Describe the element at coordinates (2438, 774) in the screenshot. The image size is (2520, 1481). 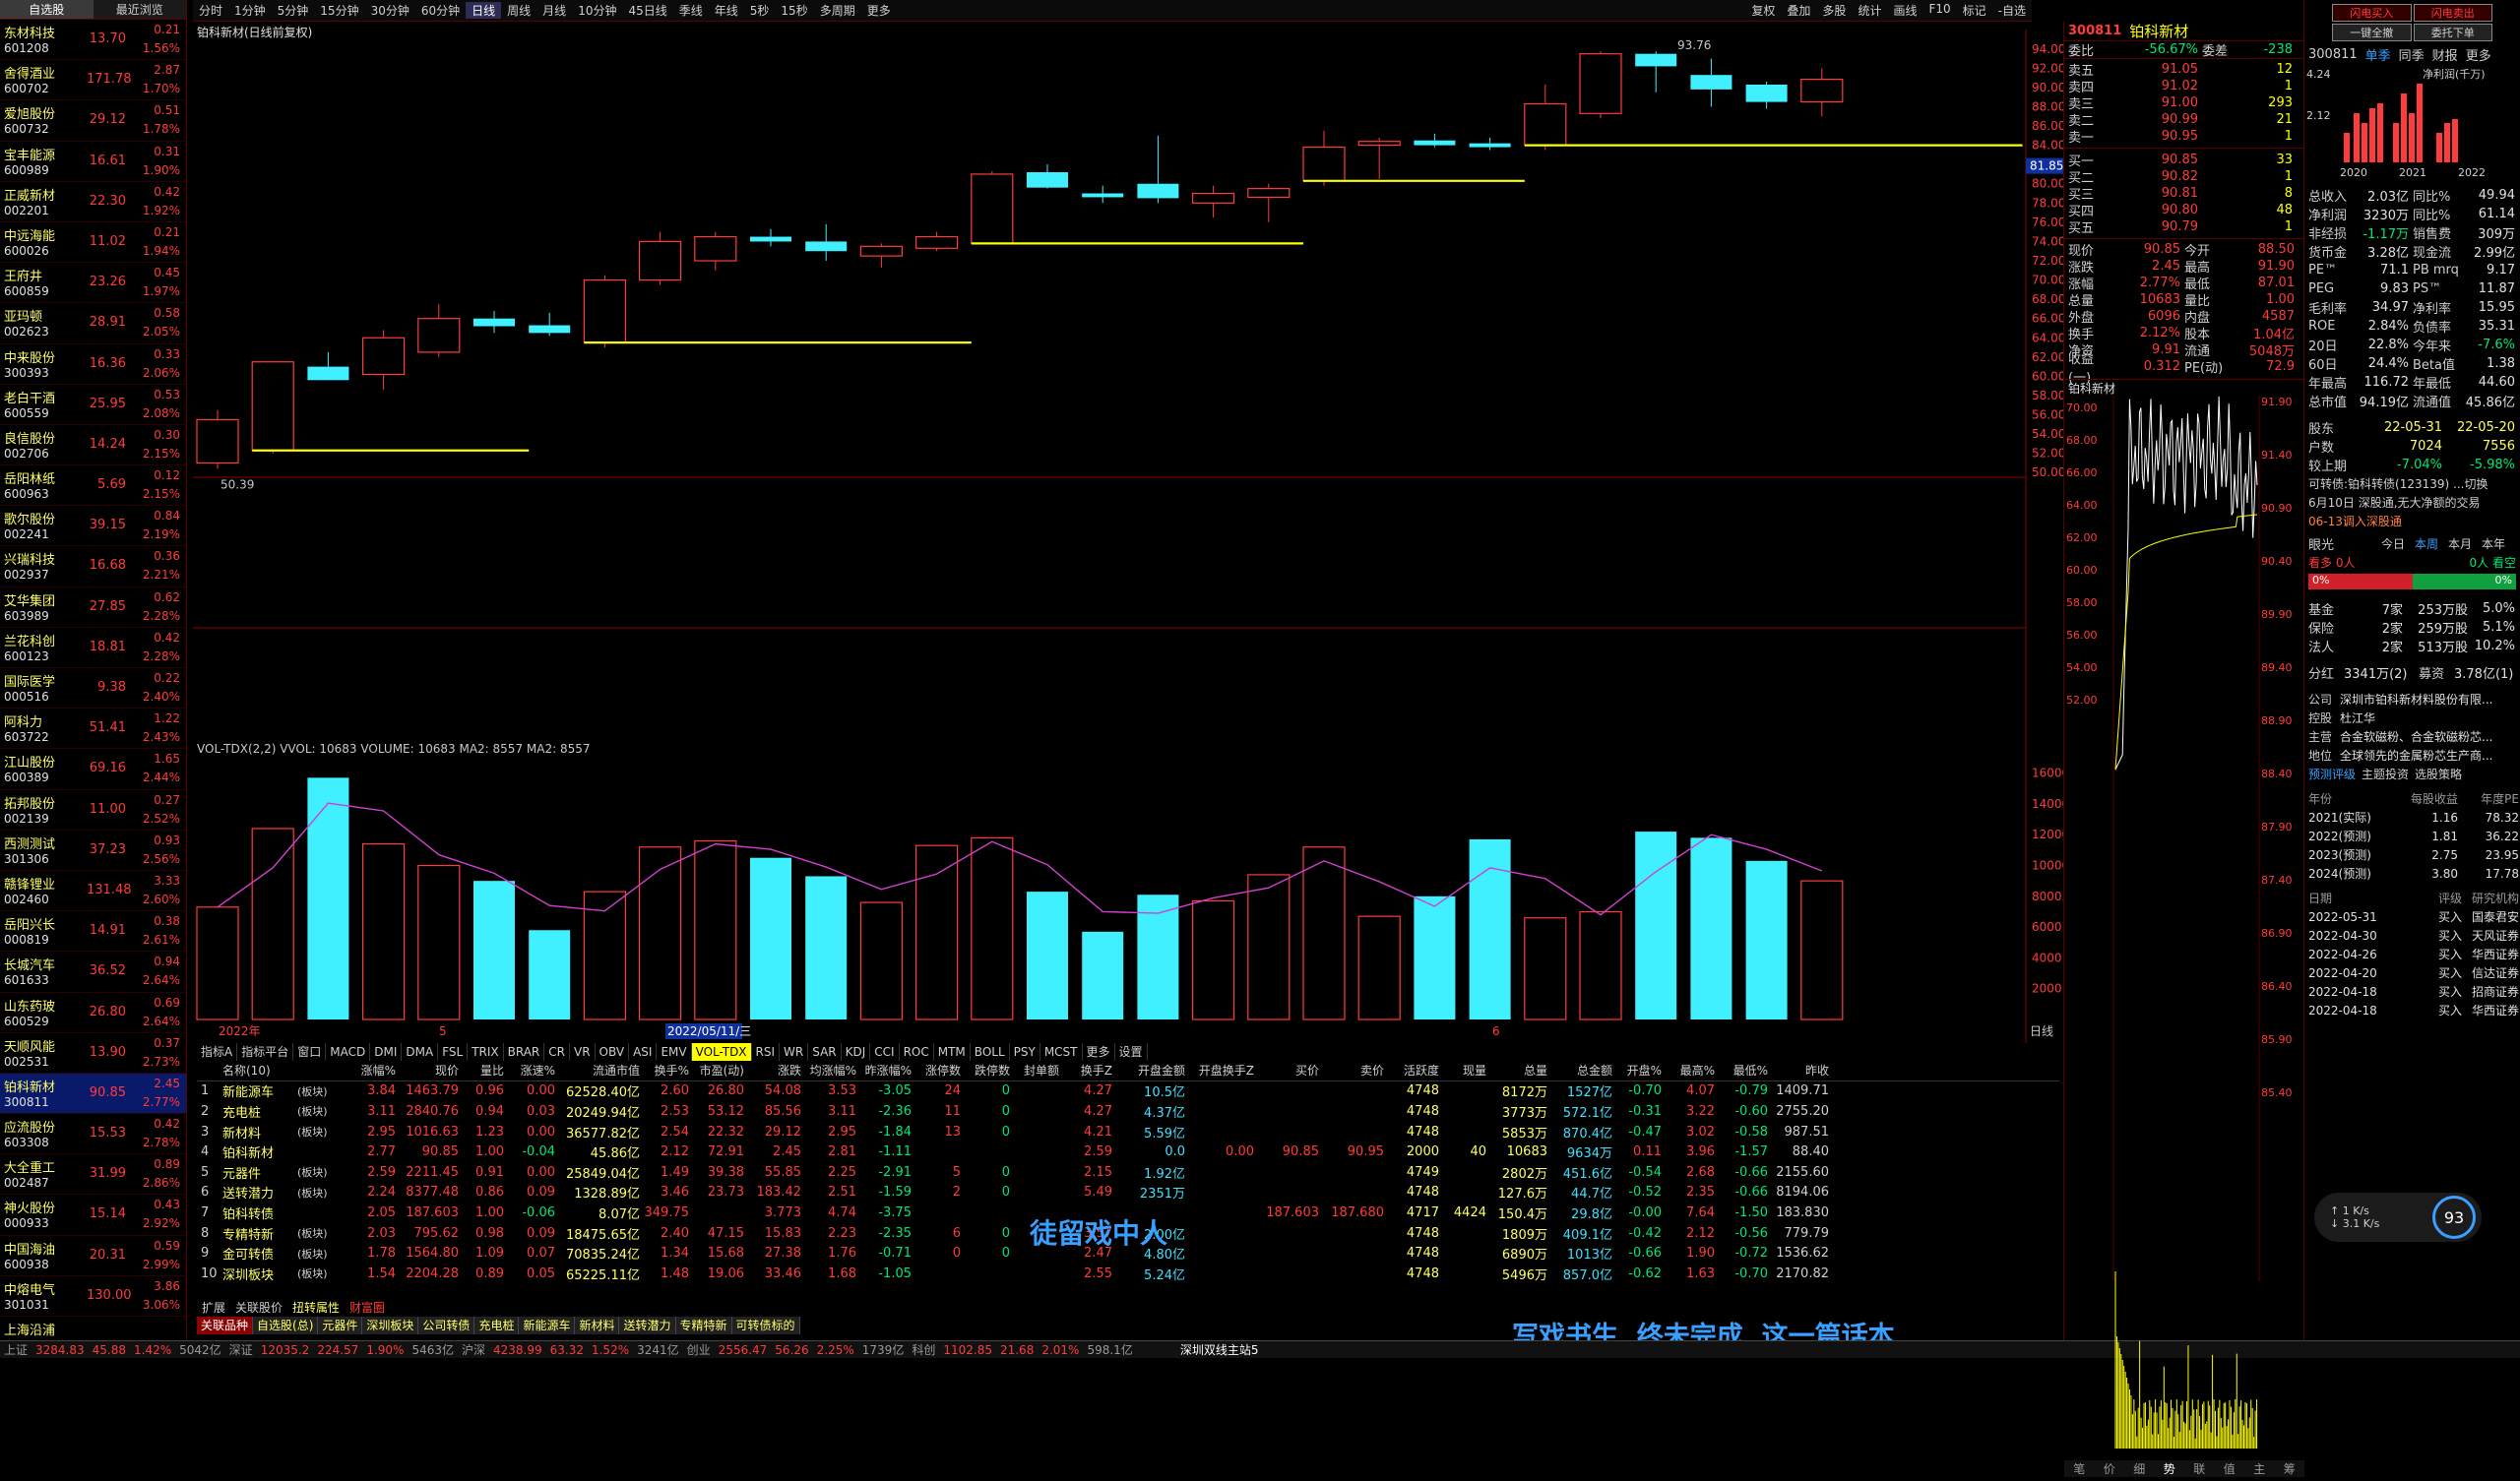
I see `f10-link: 选股策略` at that location.